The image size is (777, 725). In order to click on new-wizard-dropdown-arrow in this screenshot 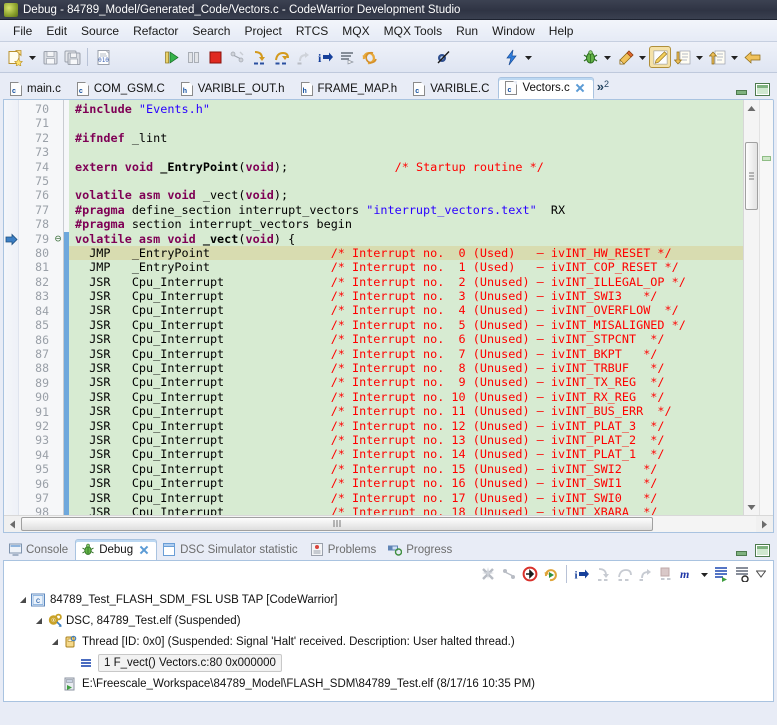, I will do `click(32, 57)`.